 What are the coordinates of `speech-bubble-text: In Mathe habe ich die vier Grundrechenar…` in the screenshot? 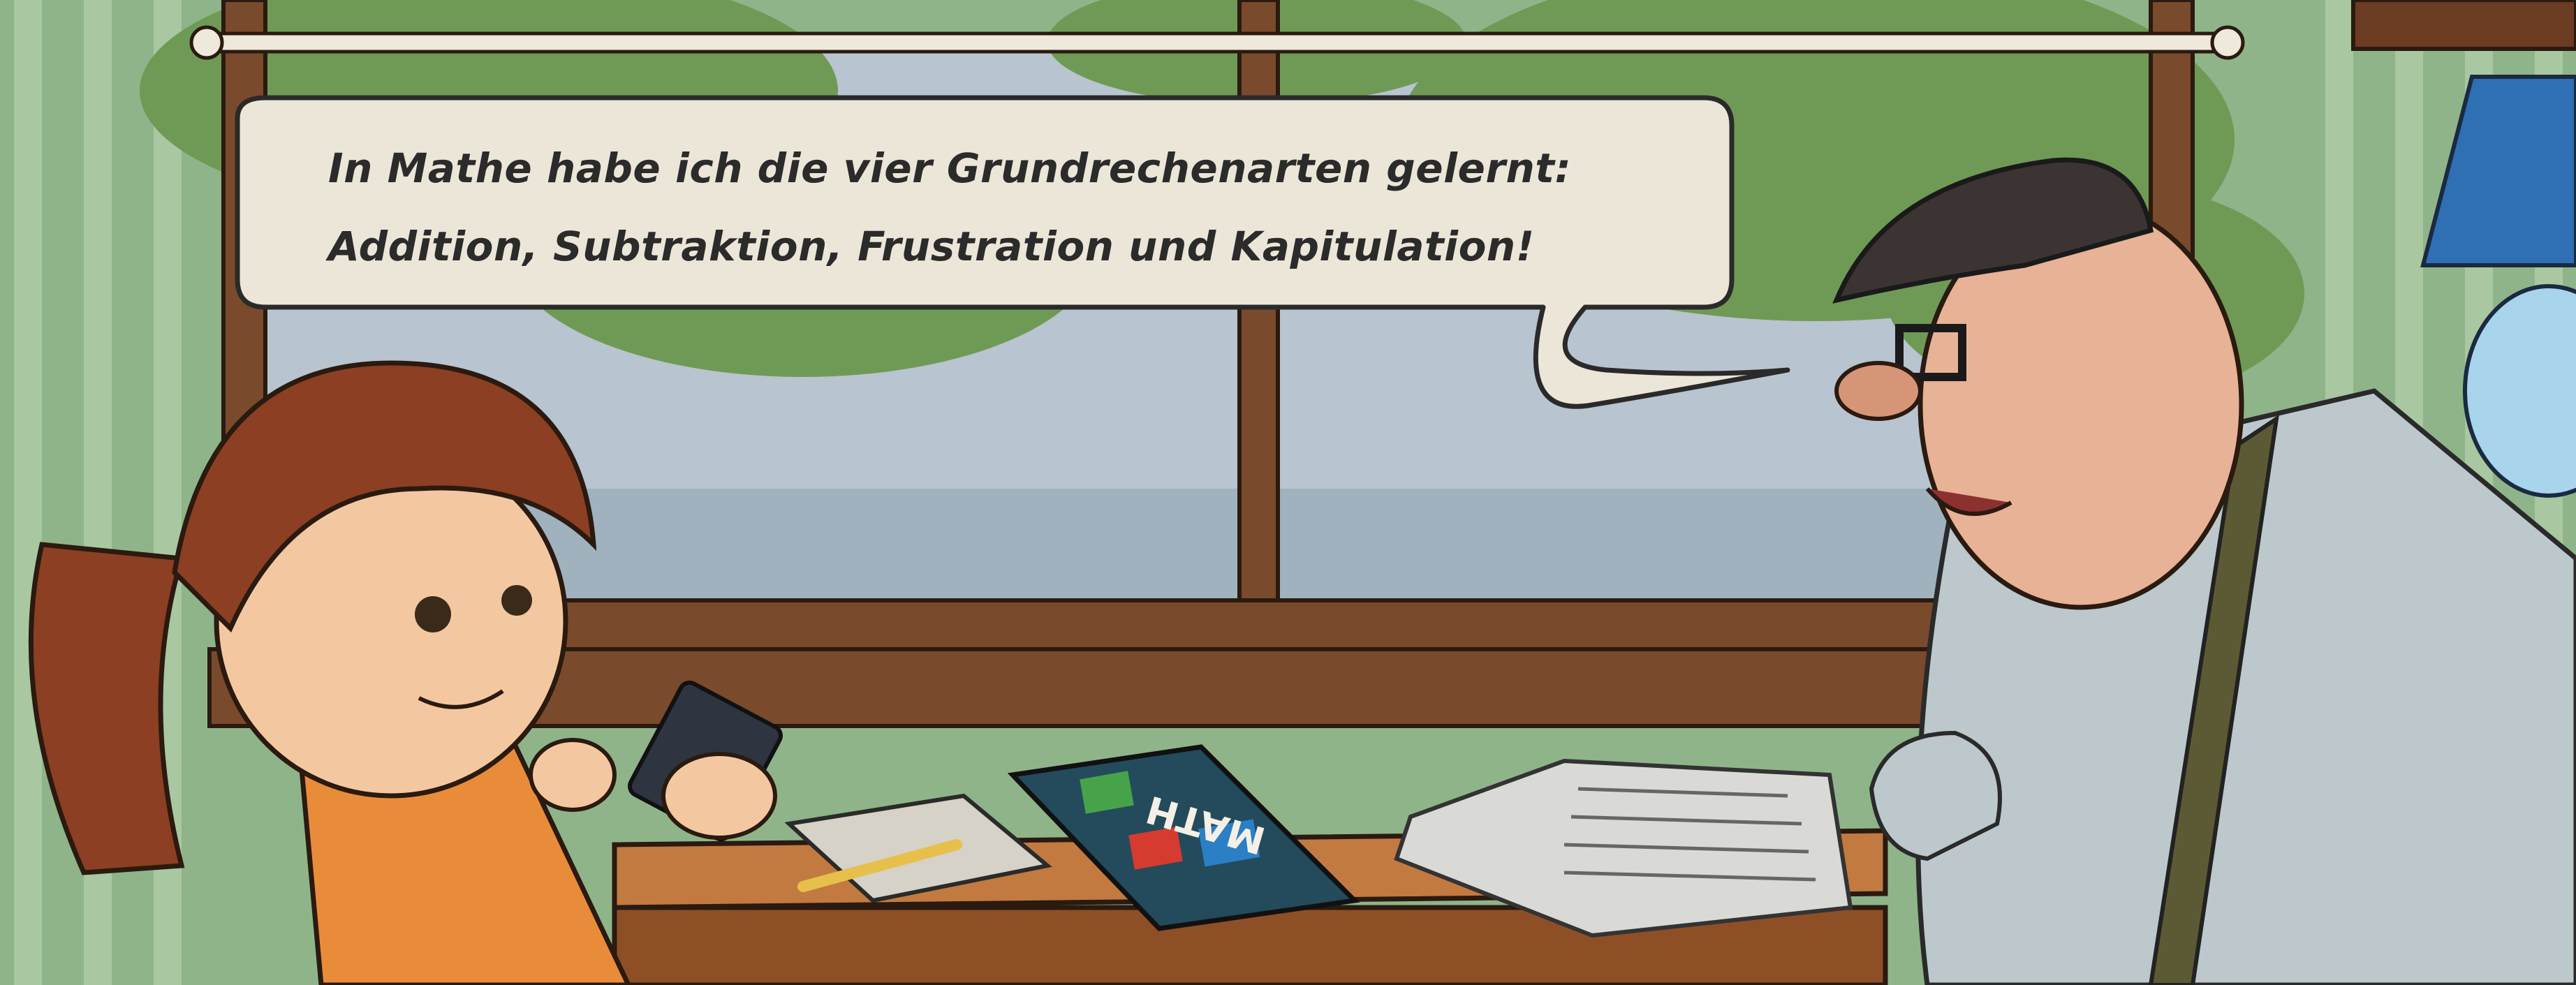 It's located at (1026, 207).